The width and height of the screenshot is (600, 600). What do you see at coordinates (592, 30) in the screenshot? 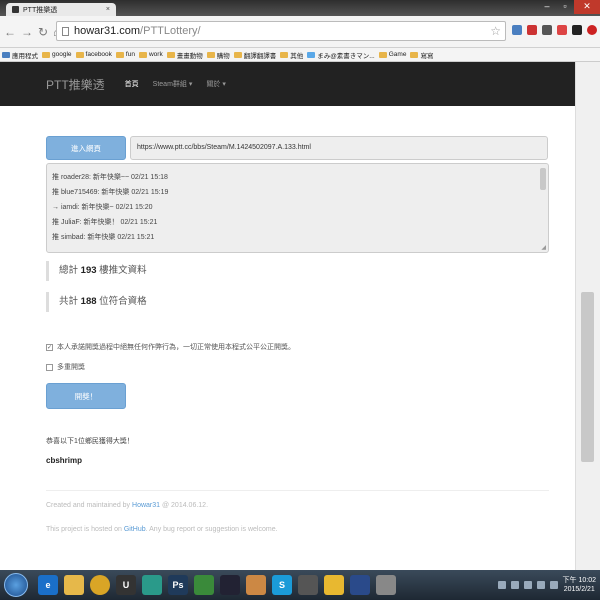
I see `pinterest-icon` at bounding box center [592, 30].